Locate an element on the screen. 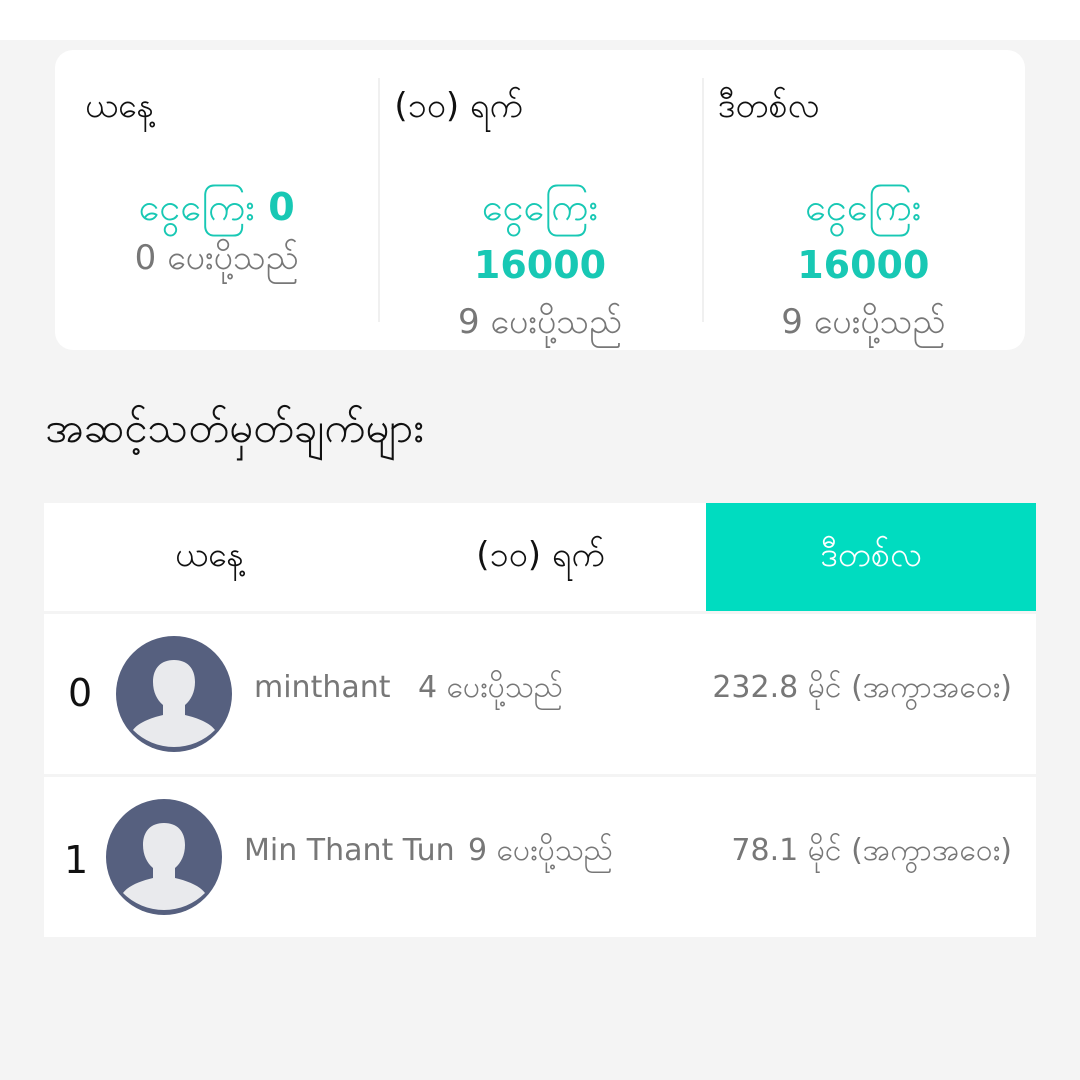 This screenshot has width=1080, height=1080. summary-10-days: (၁၀) ရက် ငွေကြေး 16000 9 ပေးပို့သည် is located at coordinates (539, 200).